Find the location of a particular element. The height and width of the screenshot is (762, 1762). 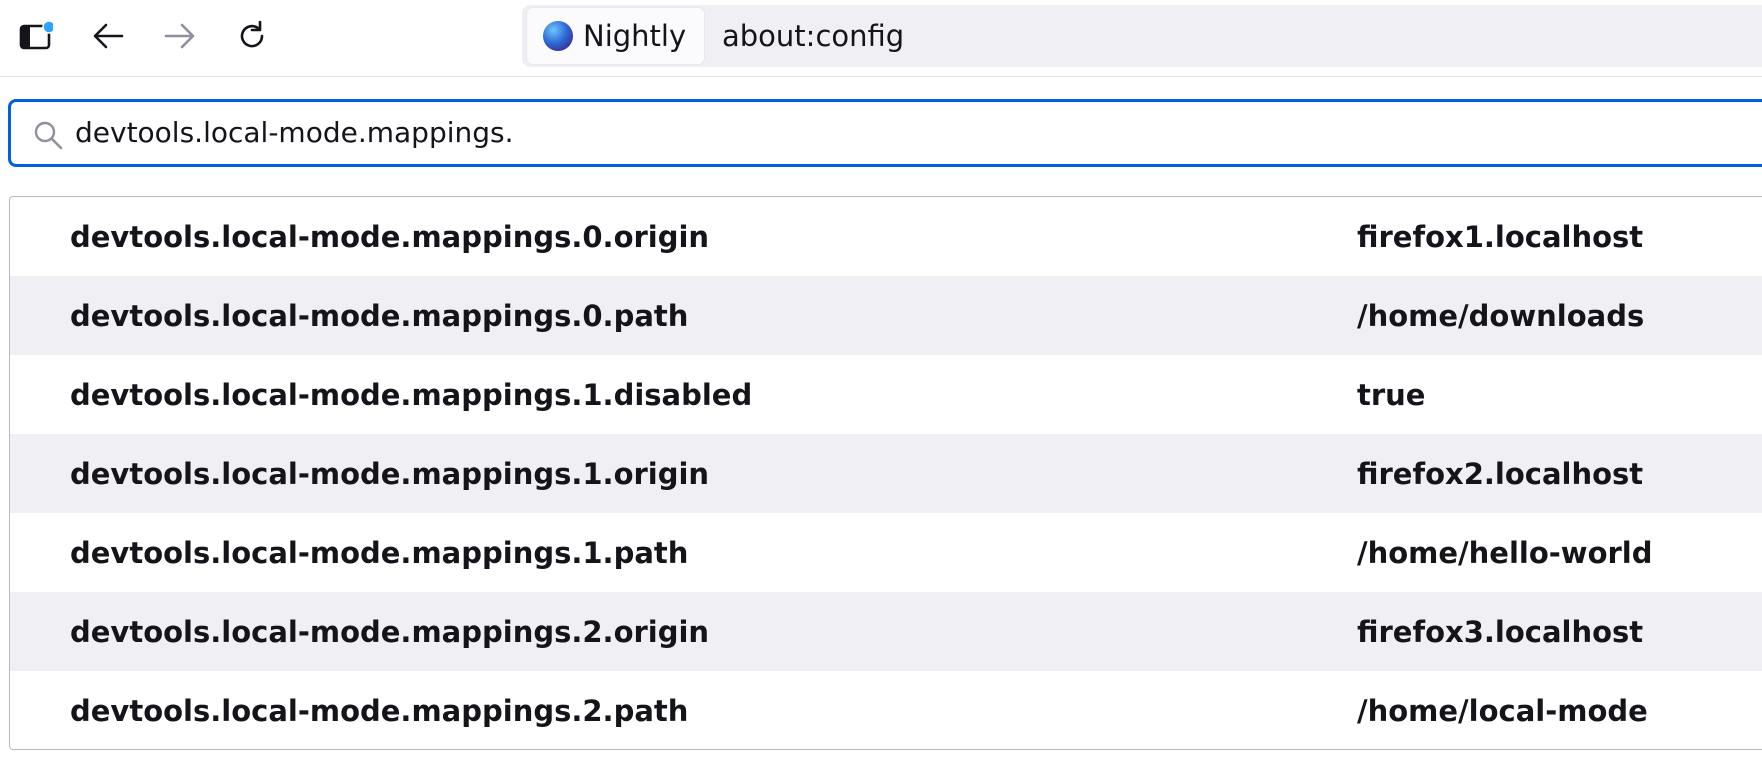

forward-button is located at coordinates (180, 36).